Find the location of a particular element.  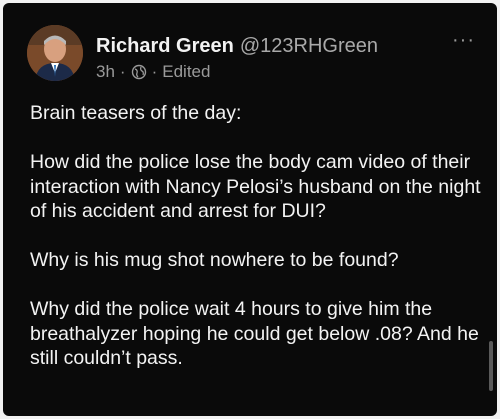

edited-label: Edited is located at coordinates (186, 72).